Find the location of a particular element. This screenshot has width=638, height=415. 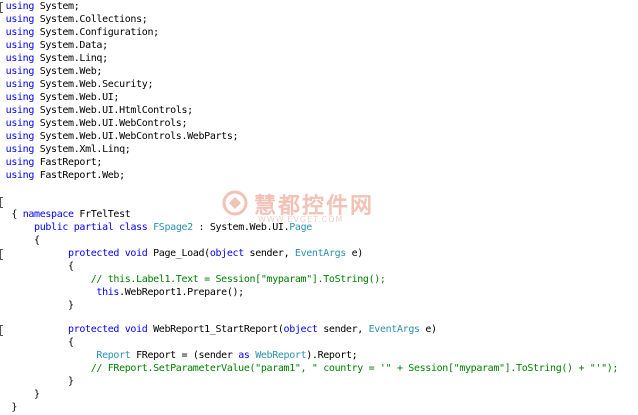

using-namespace: FastReport.Web; is located at coordinates (82, 175).